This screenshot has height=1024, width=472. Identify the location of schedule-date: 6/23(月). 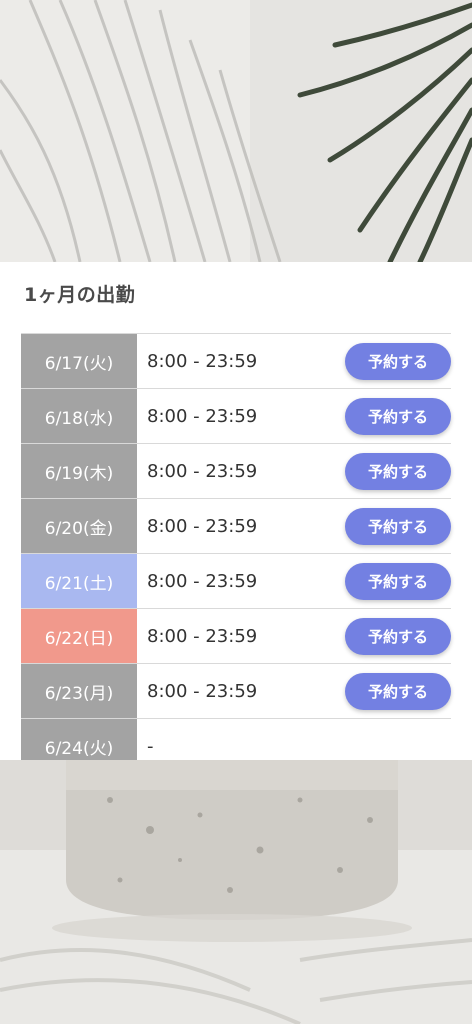
(79, 691).